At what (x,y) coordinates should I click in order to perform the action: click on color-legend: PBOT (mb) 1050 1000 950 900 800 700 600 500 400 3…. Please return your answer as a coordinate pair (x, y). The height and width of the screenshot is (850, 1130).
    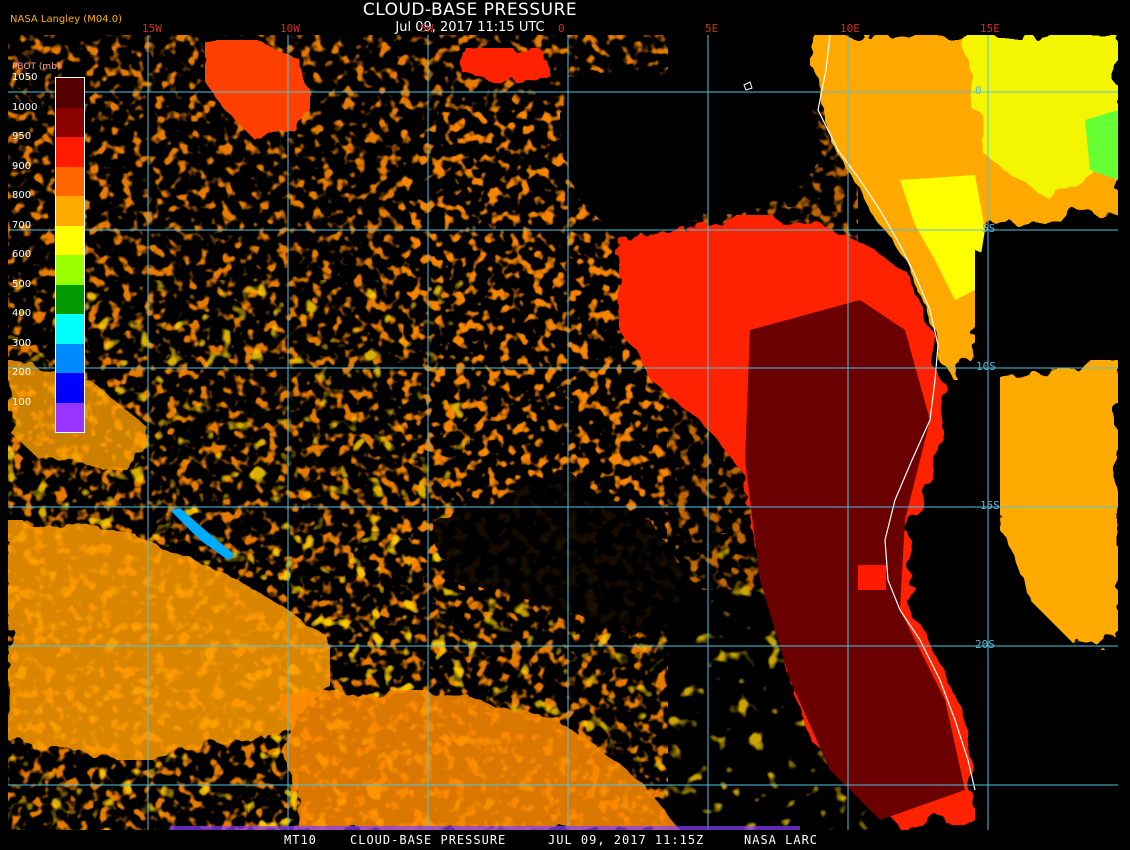
    Looking at the image, I should click on (47, 252).